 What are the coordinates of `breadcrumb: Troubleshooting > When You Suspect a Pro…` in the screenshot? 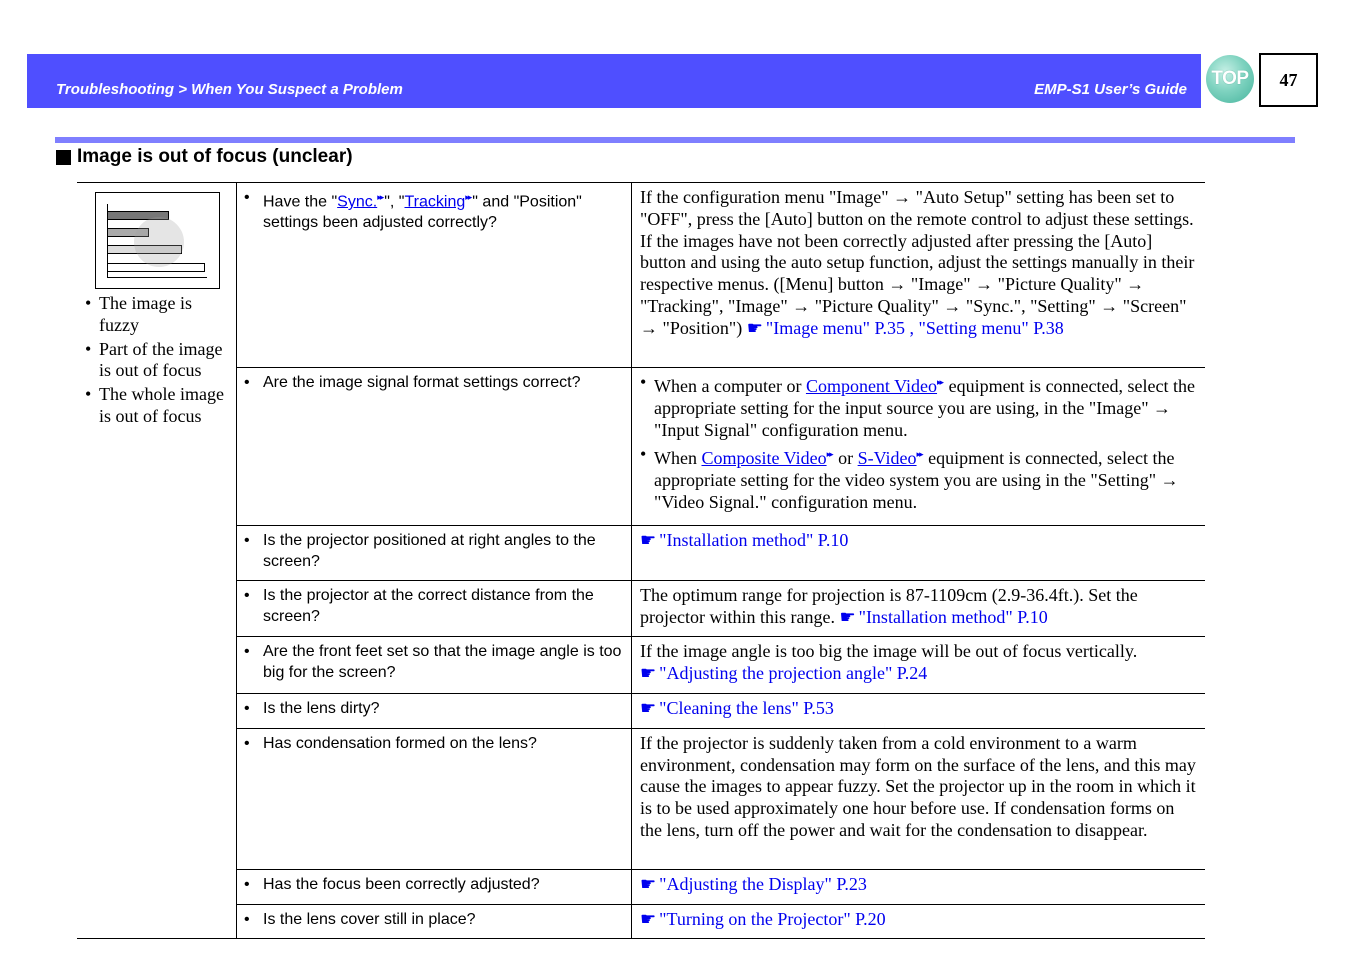 It's located at (229, 89).